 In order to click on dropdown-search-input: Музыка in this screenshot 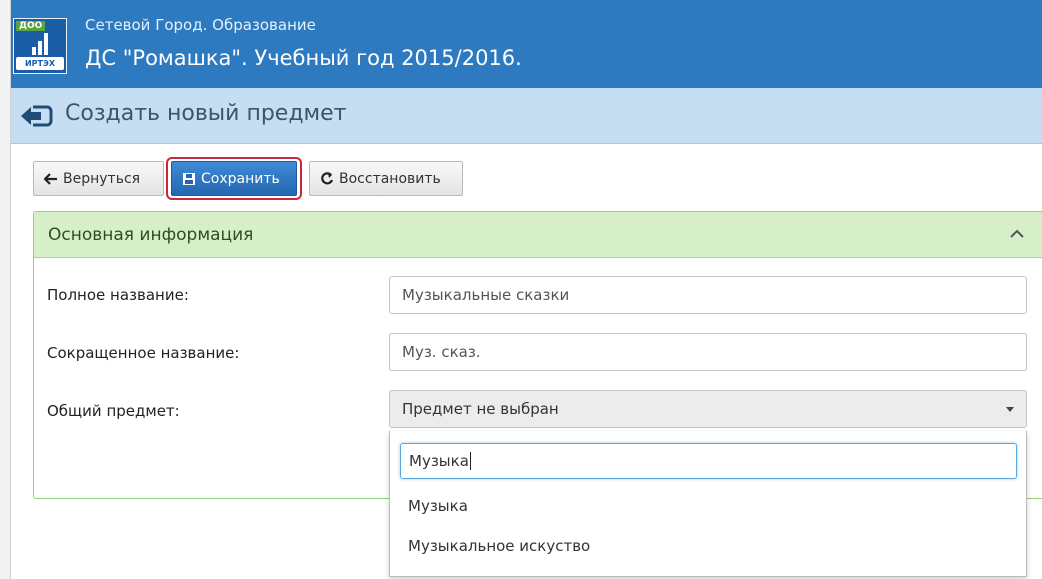, I will do `click(708, 461)`.